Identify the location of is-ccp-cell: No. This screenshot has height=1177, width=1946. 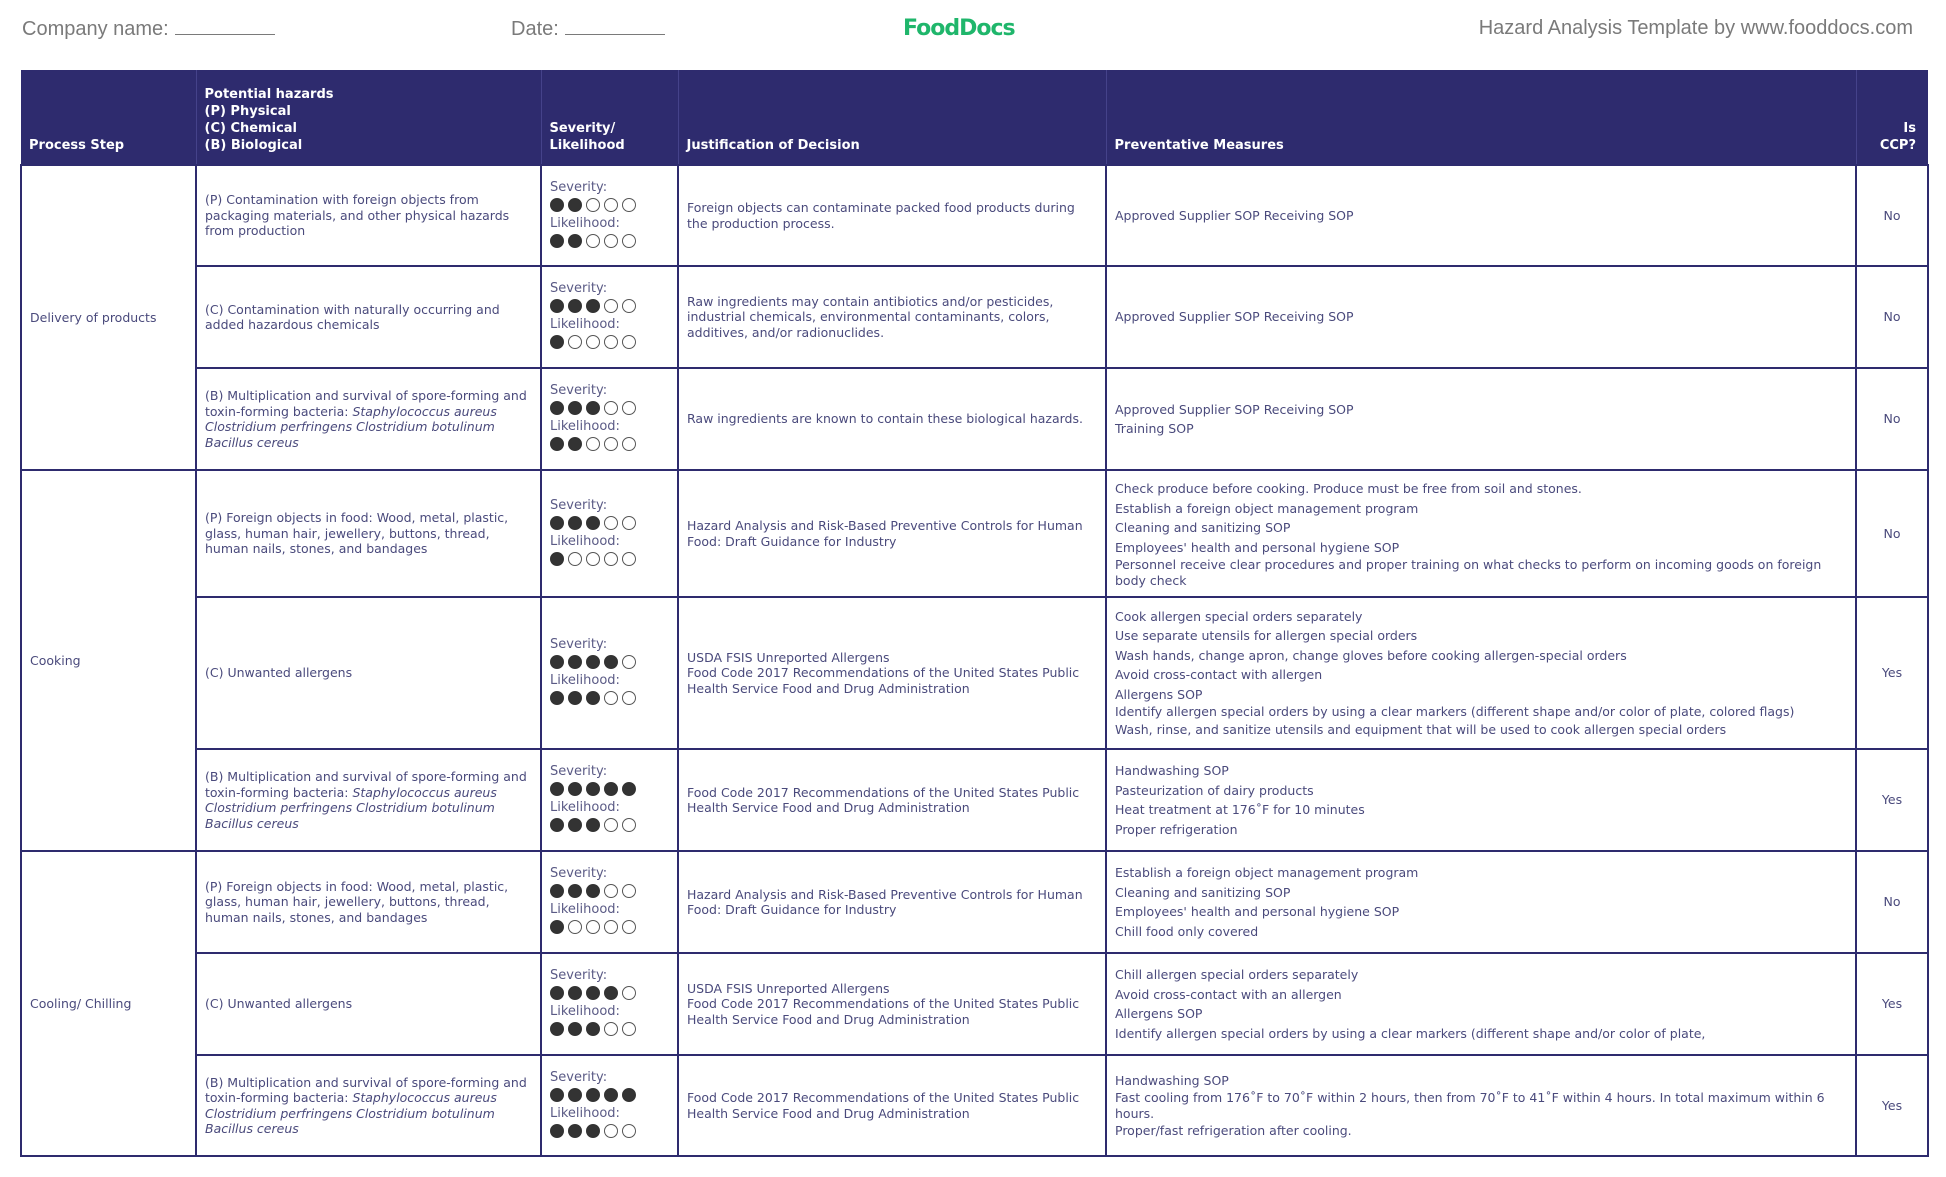
(1892, 533).